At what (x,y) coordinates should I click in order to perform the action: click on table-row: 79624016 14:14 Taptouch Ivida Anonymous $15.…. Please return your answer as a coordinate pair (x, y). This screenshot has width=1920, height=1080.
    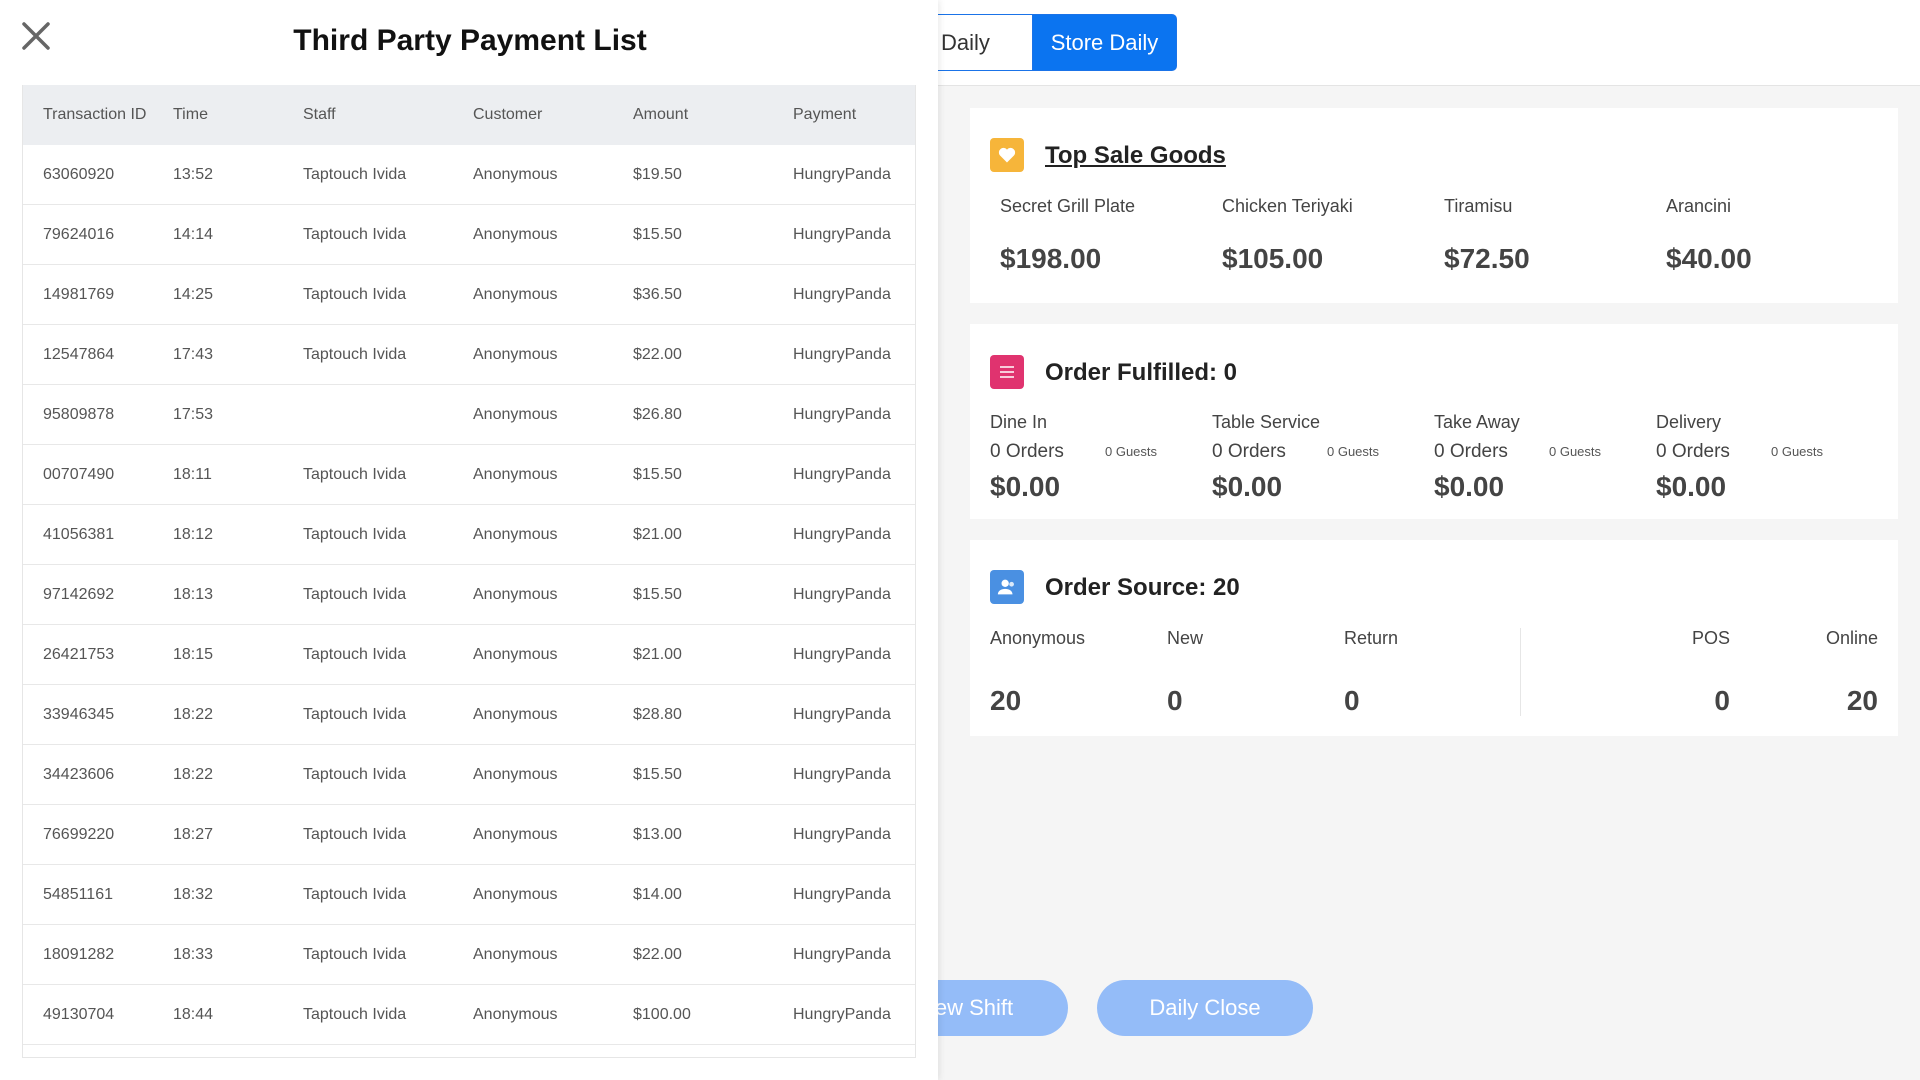
    Looking at the image, I should click on (469, 235).